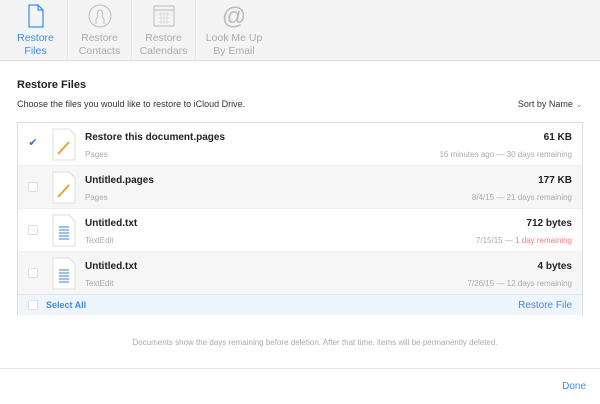 This screenshot has width=600, height=404. Describe the element at coordinates (554, 266) in the screenshot. I see `file-size: 4 bytes` at that location.